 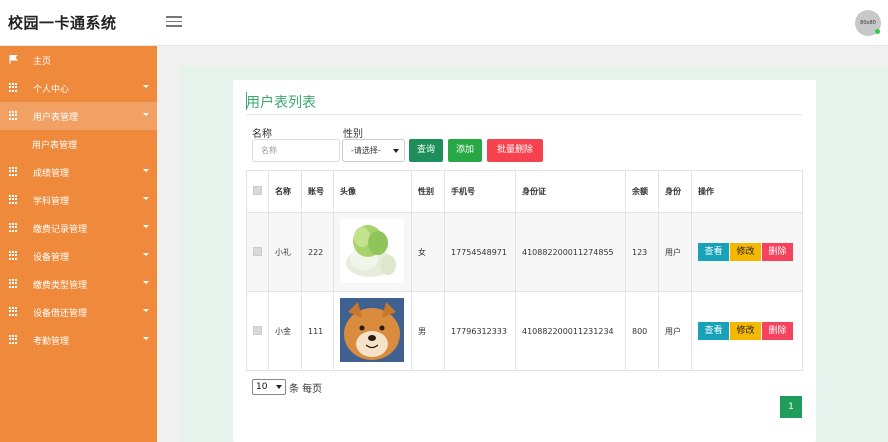 What do you see at coordinates (78, 60) in the screenshot?
I see `sidebar-item-home: 主页` at bounding box center [78, 60].